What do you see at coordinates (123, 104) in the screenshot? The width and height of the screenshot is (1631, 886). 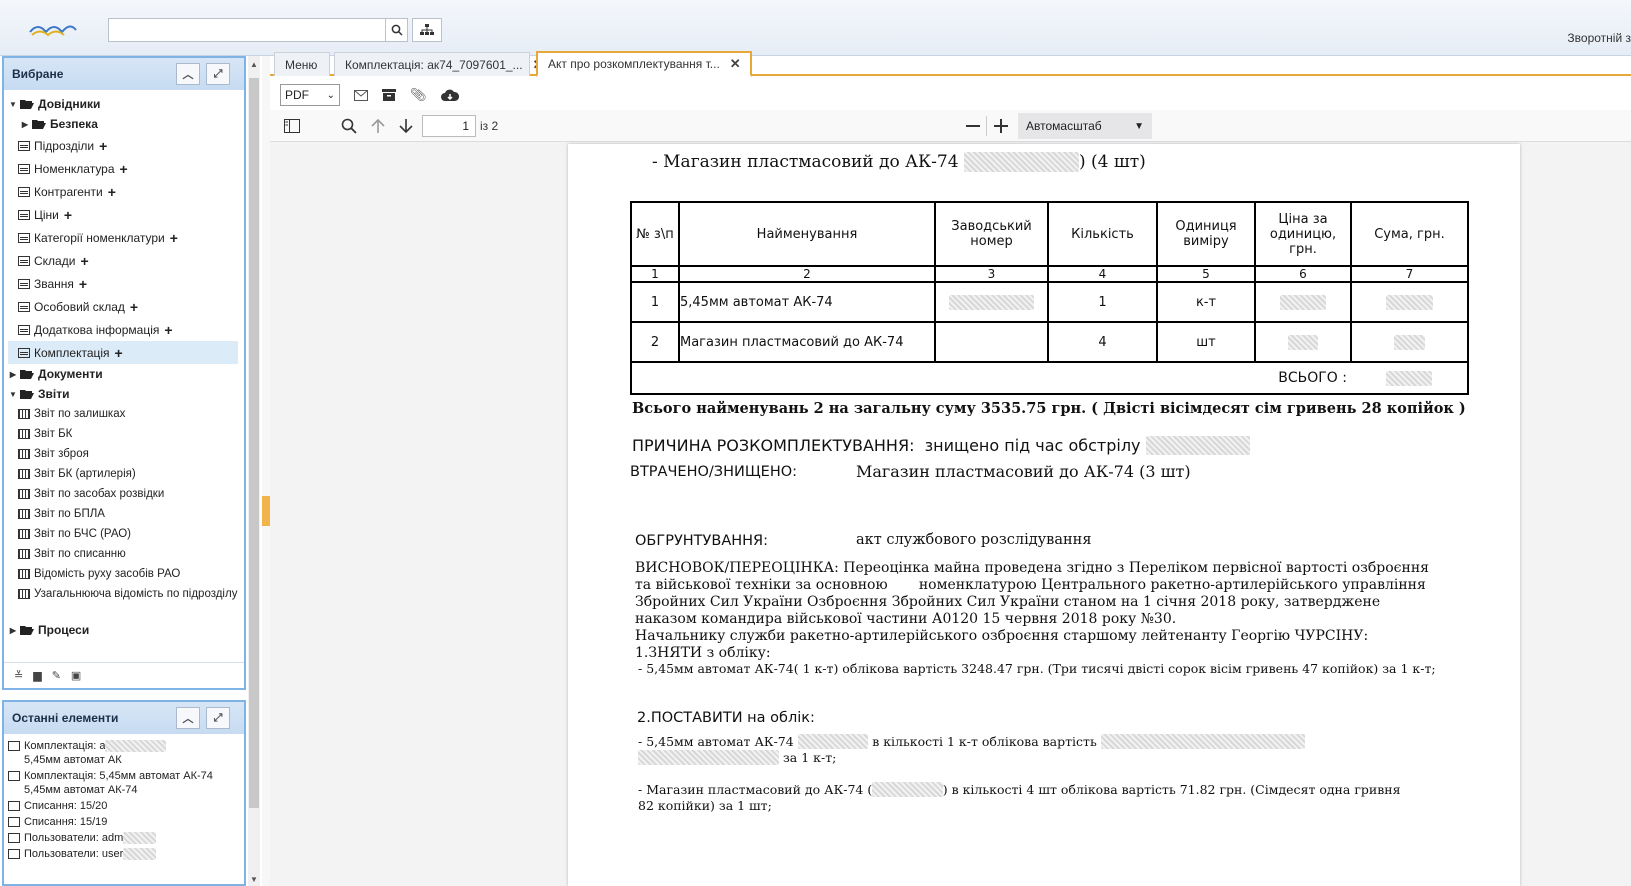 I see `tree-item-dovidnyky: ▼ Довідники` at bounding box center [123, 104].